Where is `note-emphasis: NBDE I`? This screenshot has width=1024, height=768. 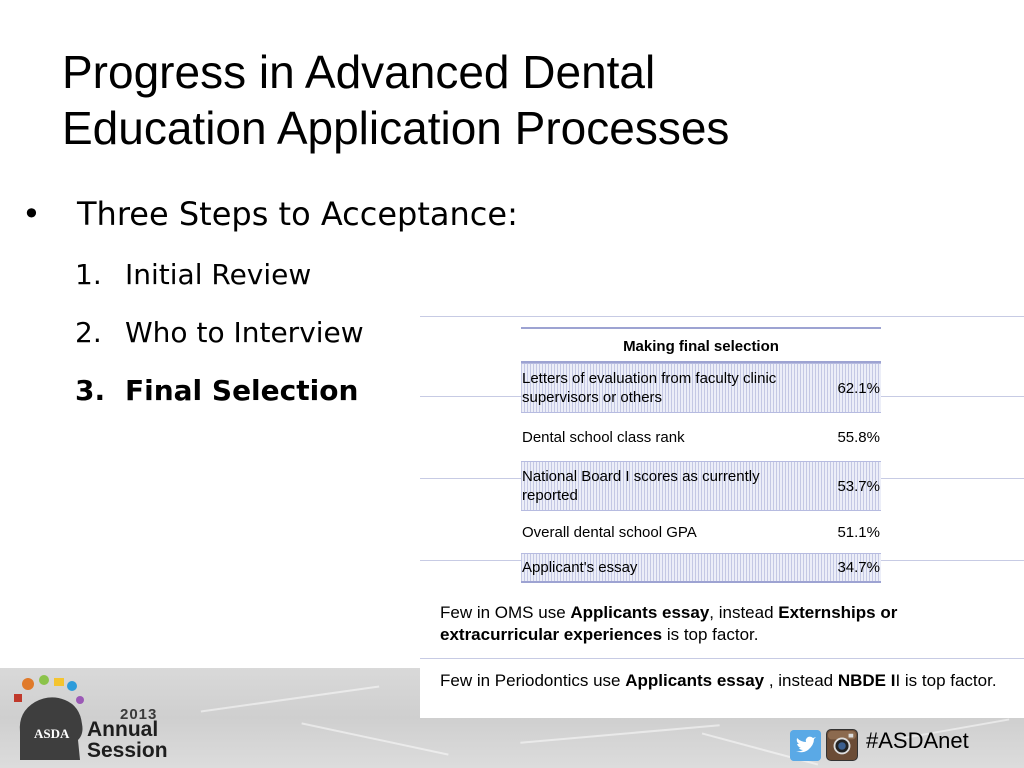
note-emphasis: NBDE I is located at coordinates (866, 680).